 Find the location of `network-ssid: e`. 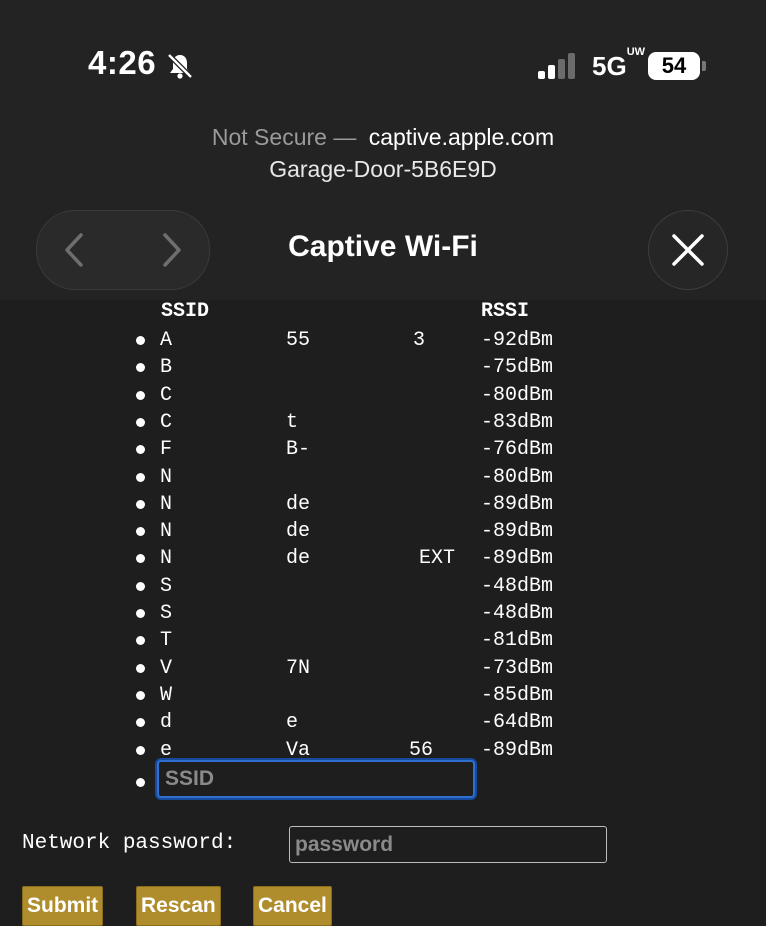

network-ssid: e is located at coordinates (166, 750).